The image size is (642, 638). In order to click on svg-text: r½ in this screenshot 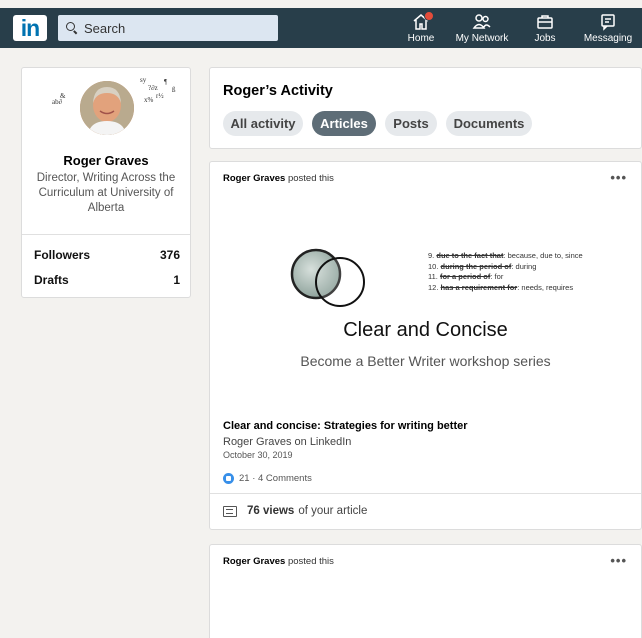, I will do `click(160, 96)`.